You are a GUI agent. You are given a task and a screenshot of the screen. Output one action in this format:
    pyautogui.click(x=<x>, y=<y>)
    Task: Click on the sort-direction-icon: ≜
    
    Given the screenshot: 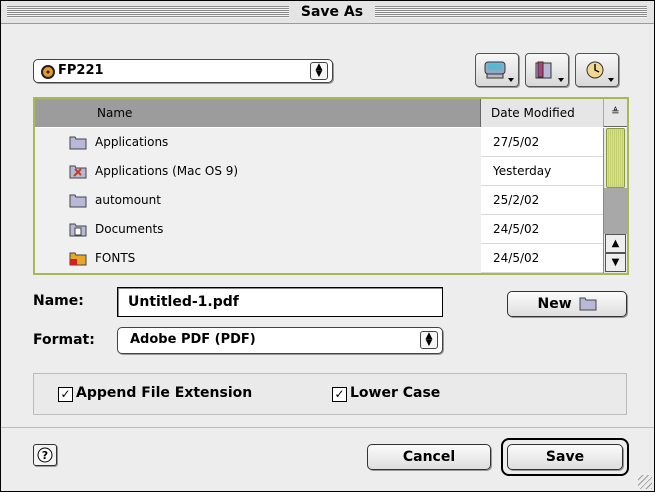 What is the action you would take?
    pyautogui.click(x=615, y=113)
    